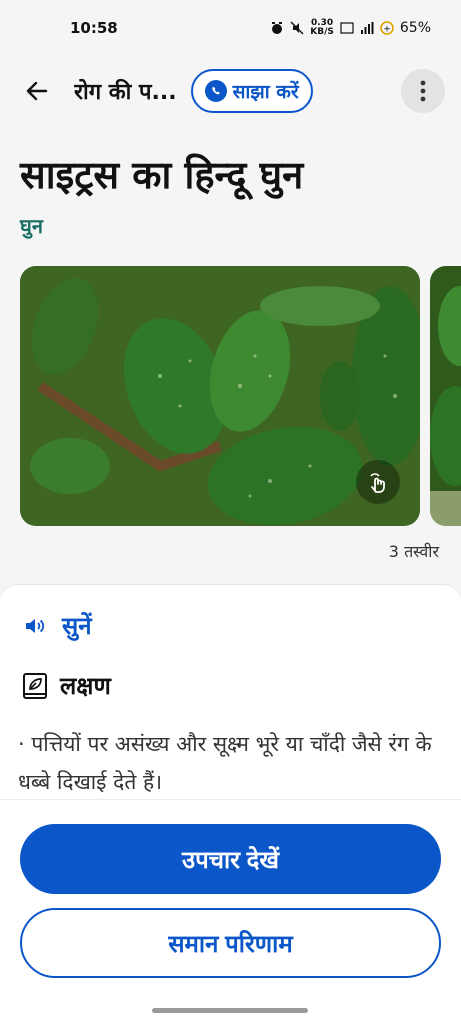 This screenshot has width=461, height=1024. What do you see at coordinates (85, 686) in the screenshot?
I see `symptoms-label: लक्षण` at bounding box center [85, 686].